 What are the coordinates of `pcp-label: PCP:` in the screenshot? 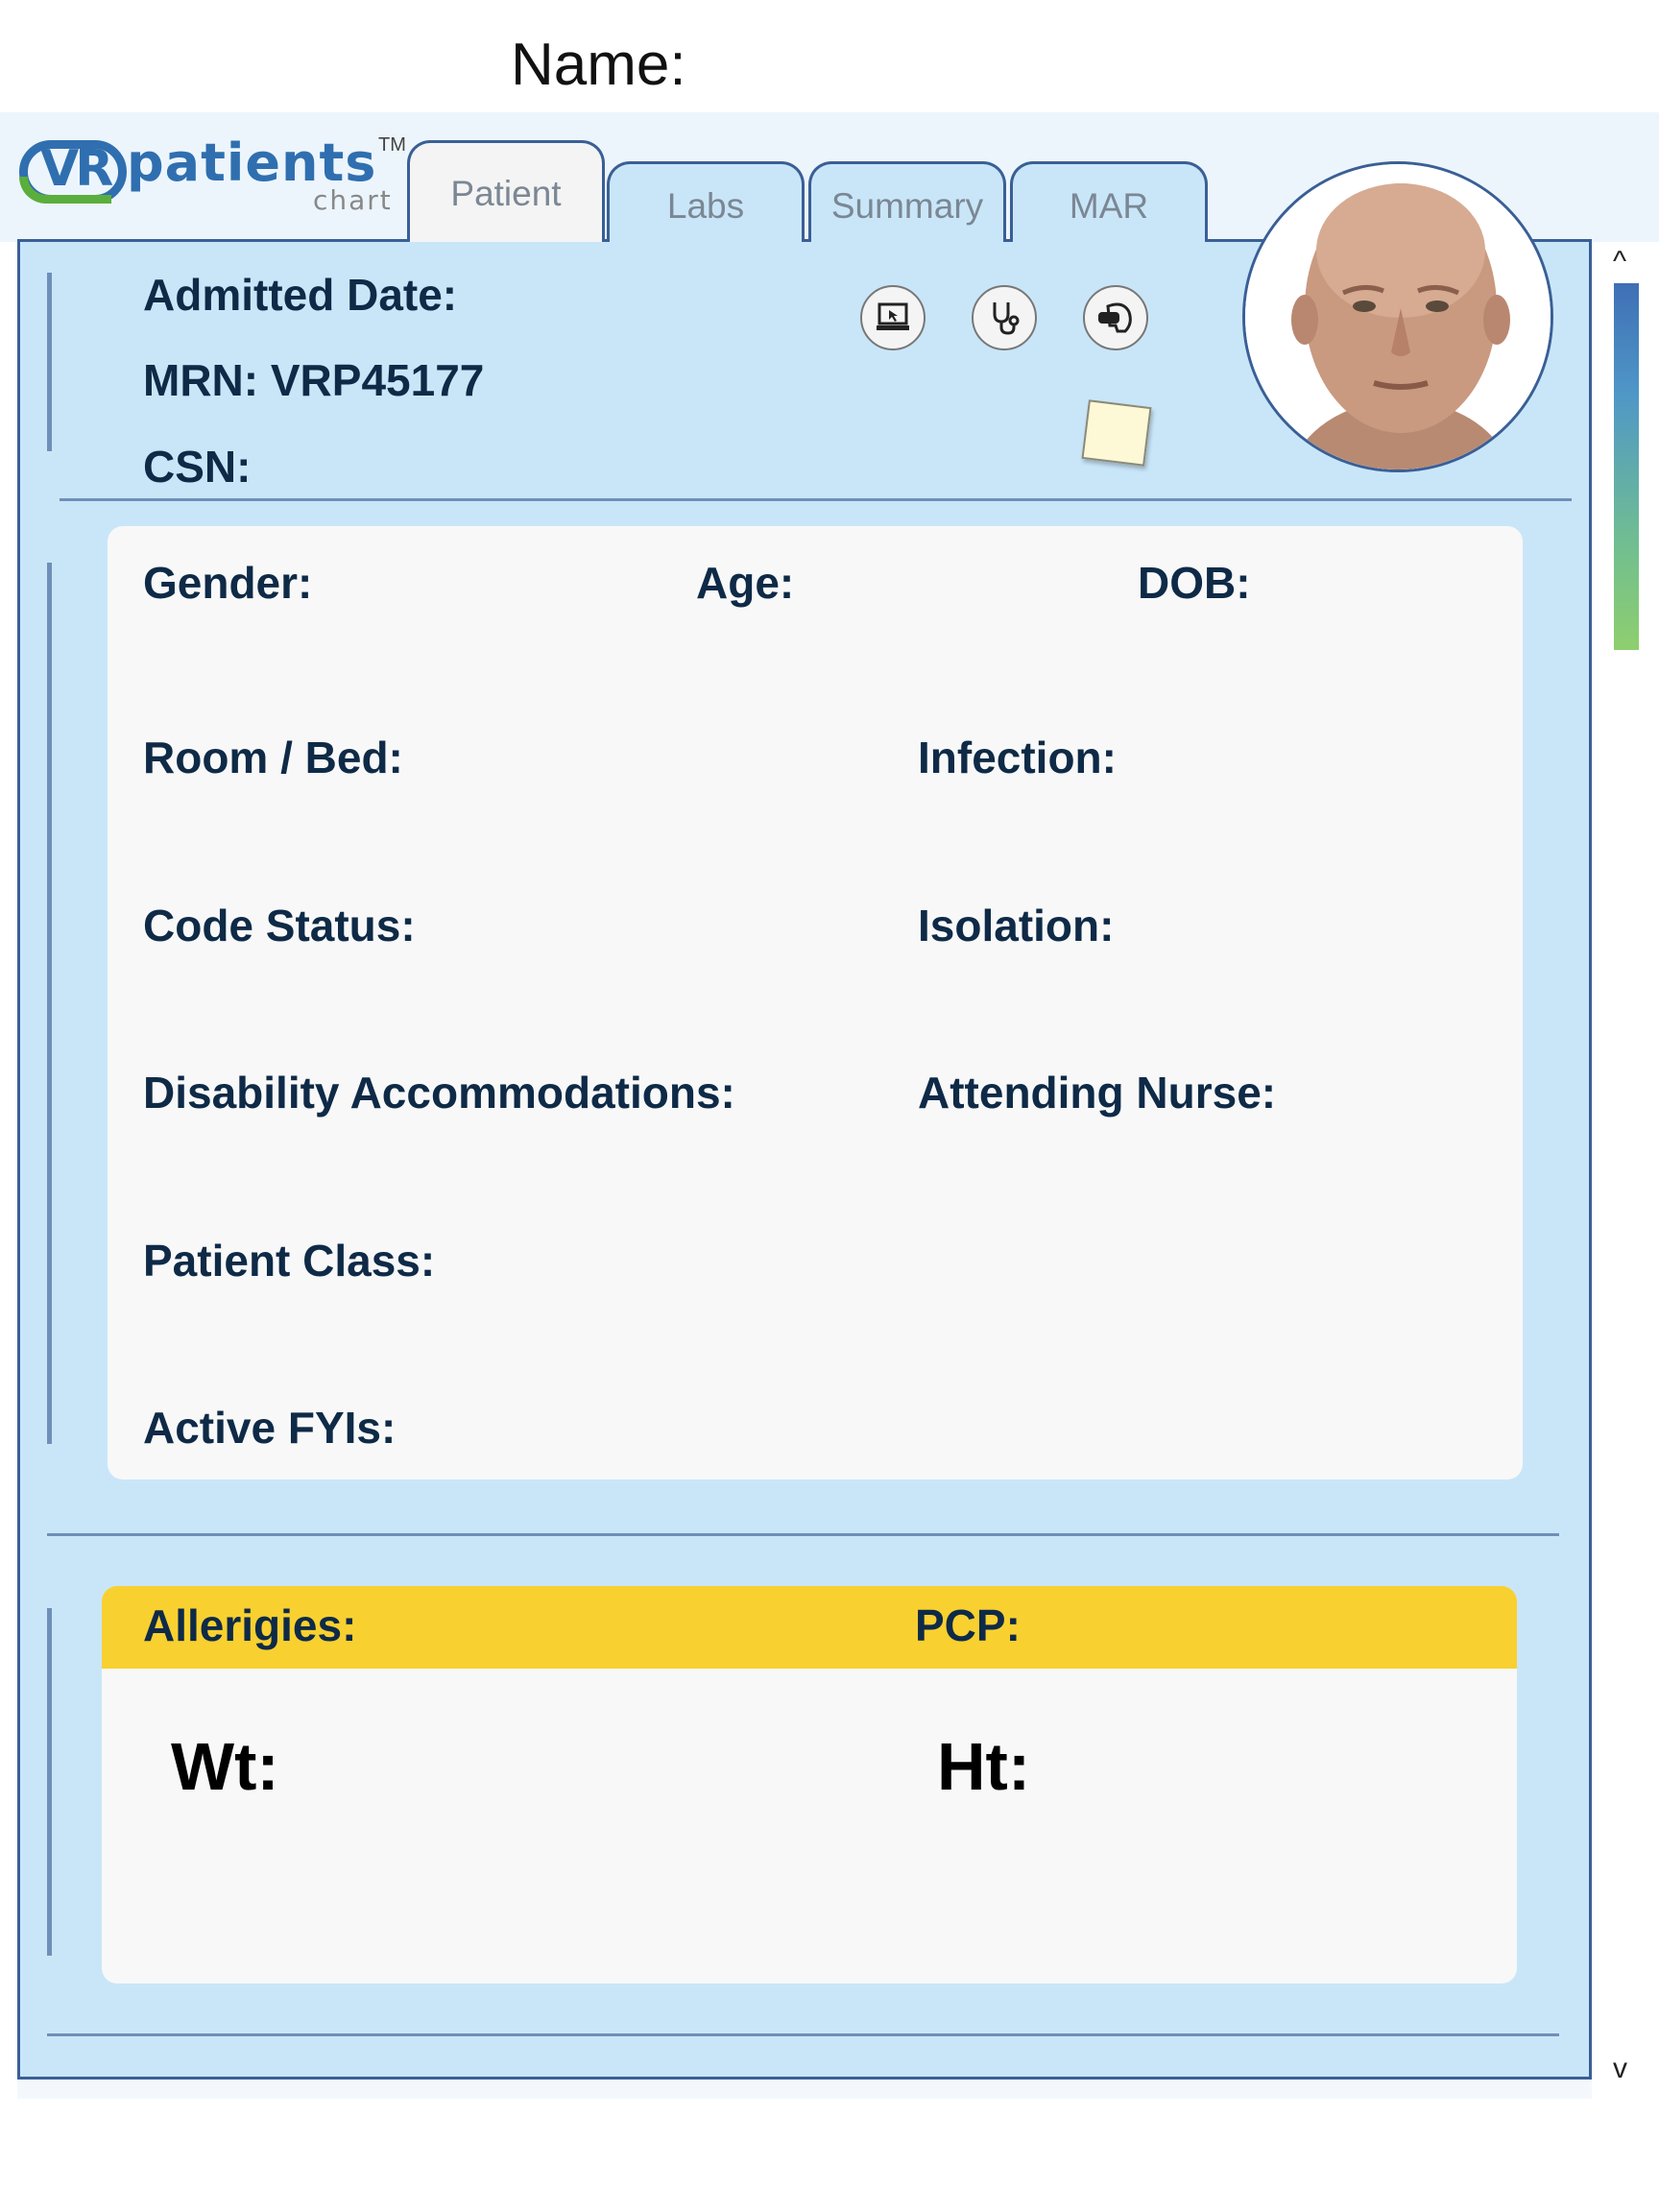 It's located at (968, 1625).